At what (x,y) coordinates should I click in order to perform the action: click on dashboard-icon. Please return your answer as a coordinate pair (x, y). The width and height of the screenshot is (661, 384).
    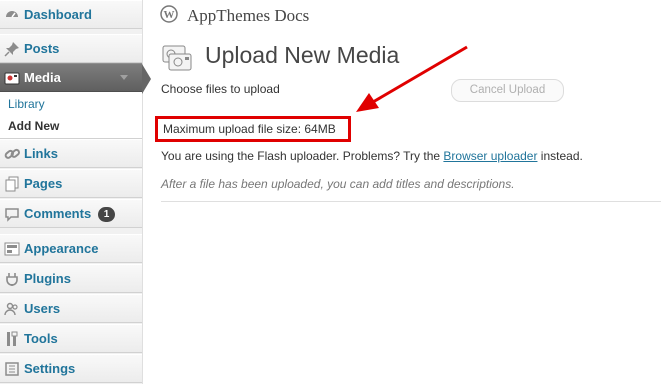
    Looking at the image, I should click on (12, 15).